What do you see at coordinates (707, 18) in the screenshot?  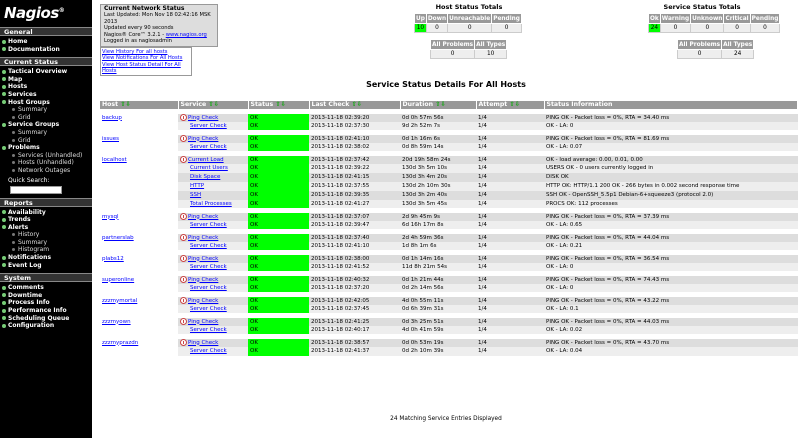 I see `totals-header-unknown: Unknown` at bounding box center [707, 18].